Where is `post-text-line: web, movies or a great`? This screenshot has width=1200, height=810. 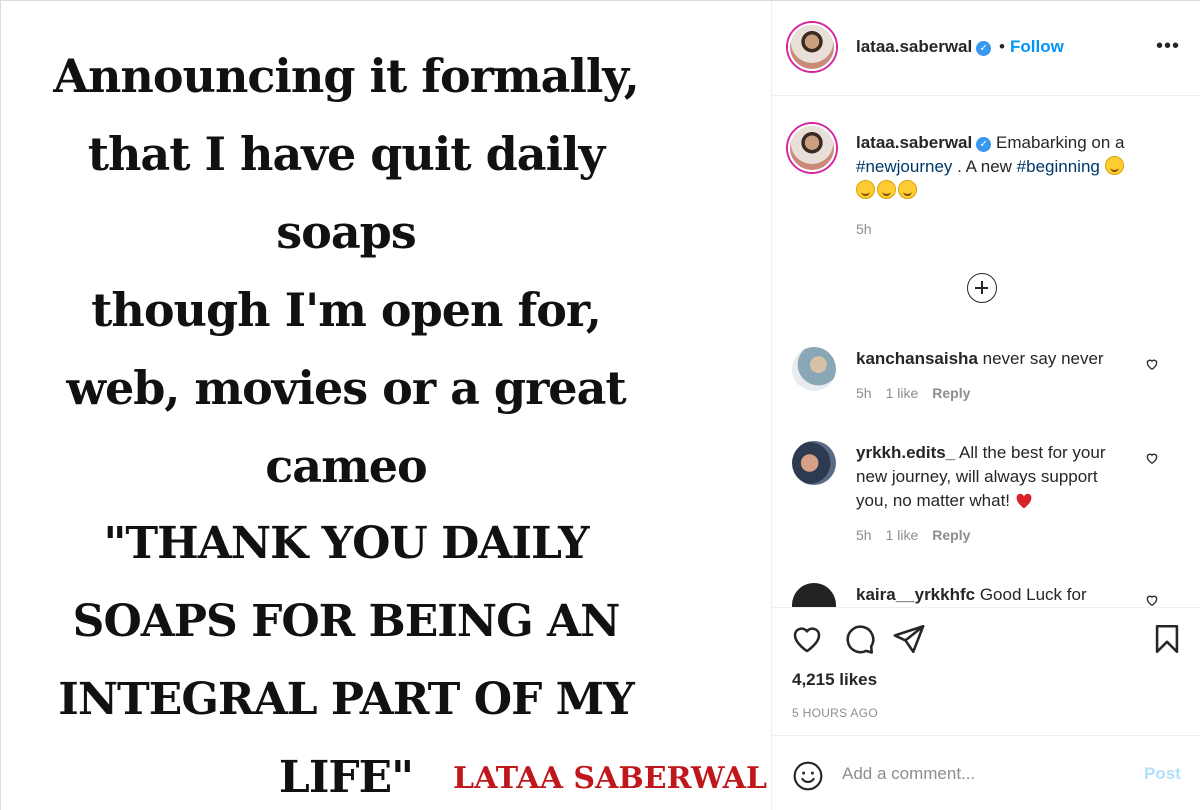
post-text-line: web, movies or a great is located at coordinates (346, 388).